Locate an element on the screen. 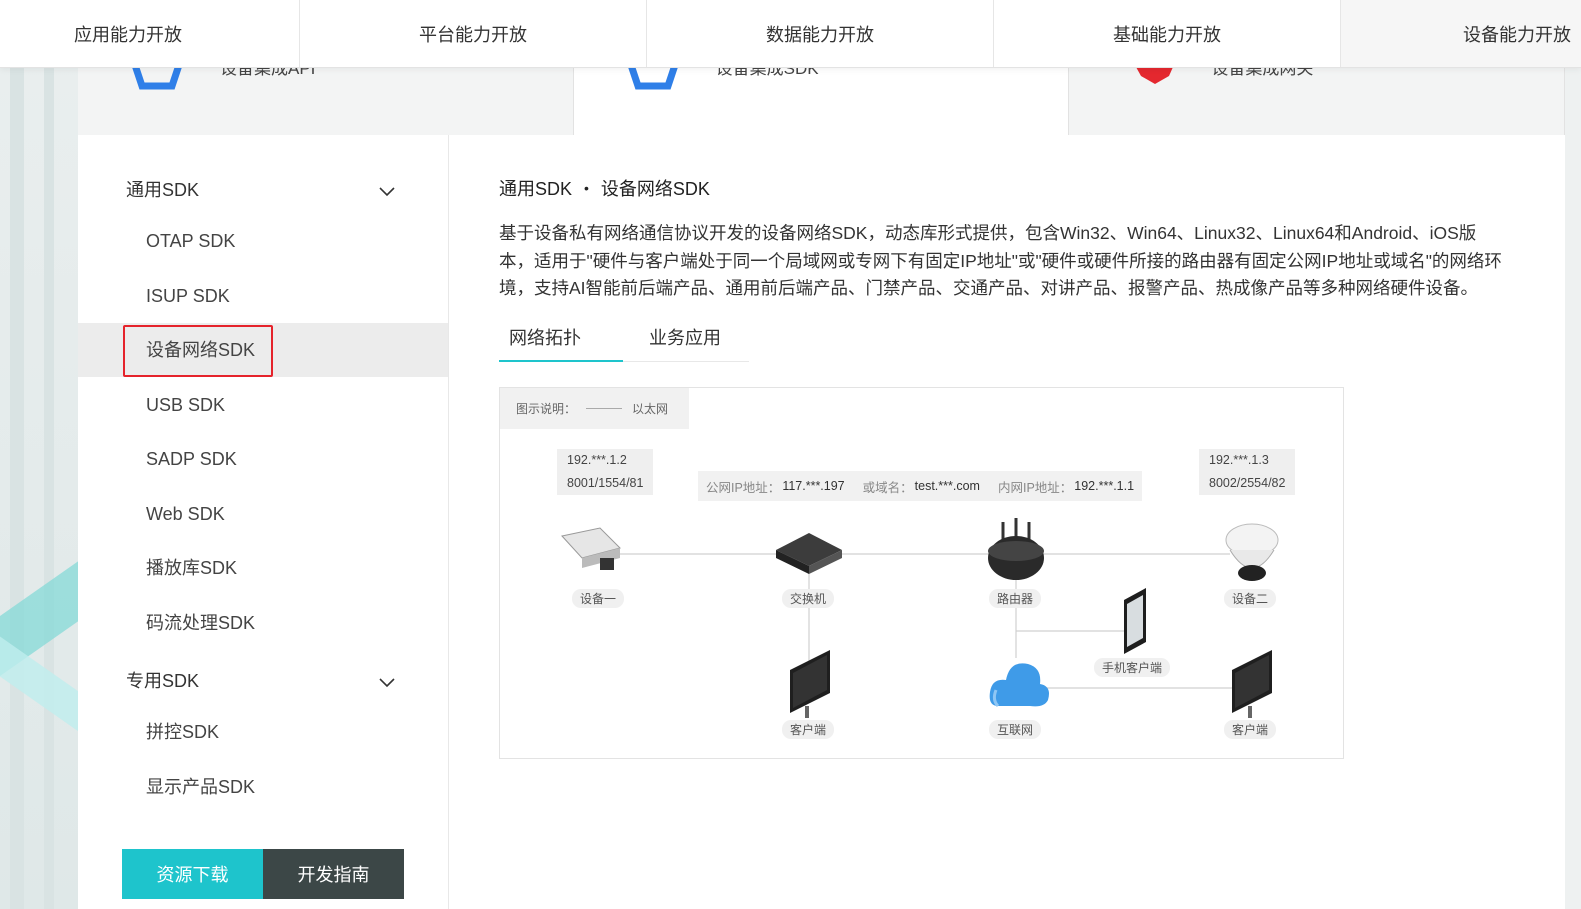 The width and height of the screenshot is (1581, 909). switch-icon is located at coordinates (809, 553).